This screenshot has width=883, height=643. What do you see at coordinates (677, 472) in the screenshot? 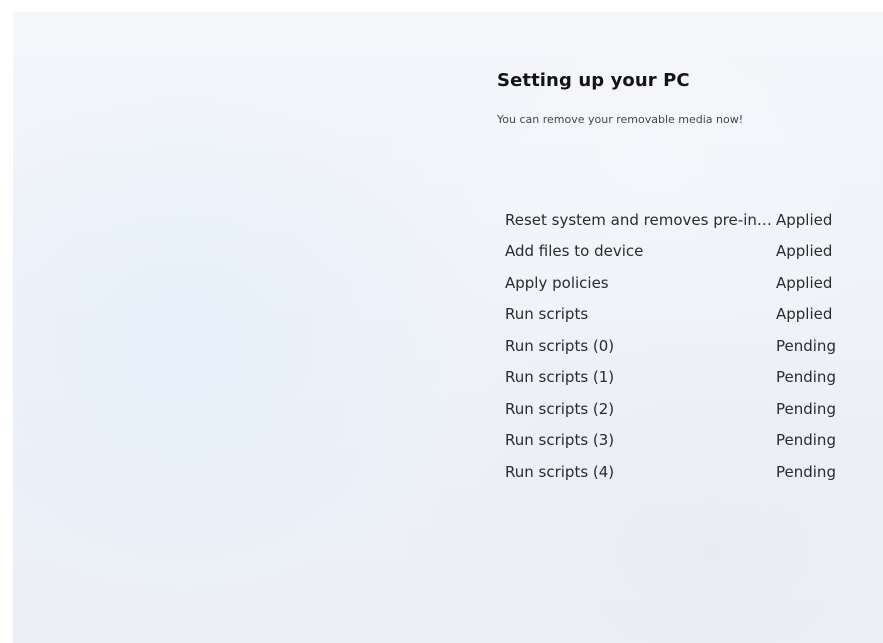
I see `task-row: Run scripts (4) Pending` at bounding box center [677, 472].